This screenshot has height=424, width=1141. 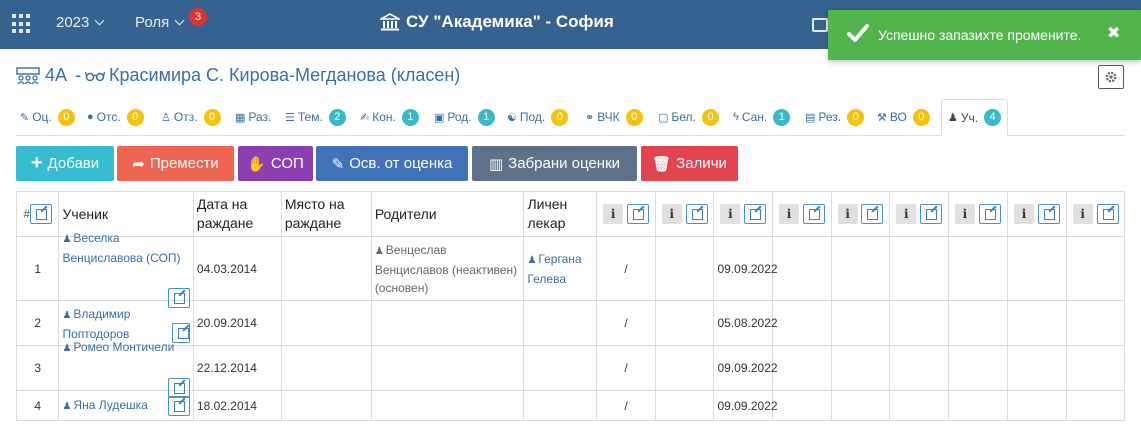 I want to click on tab-label: Кон., so click(x=384, y=117).